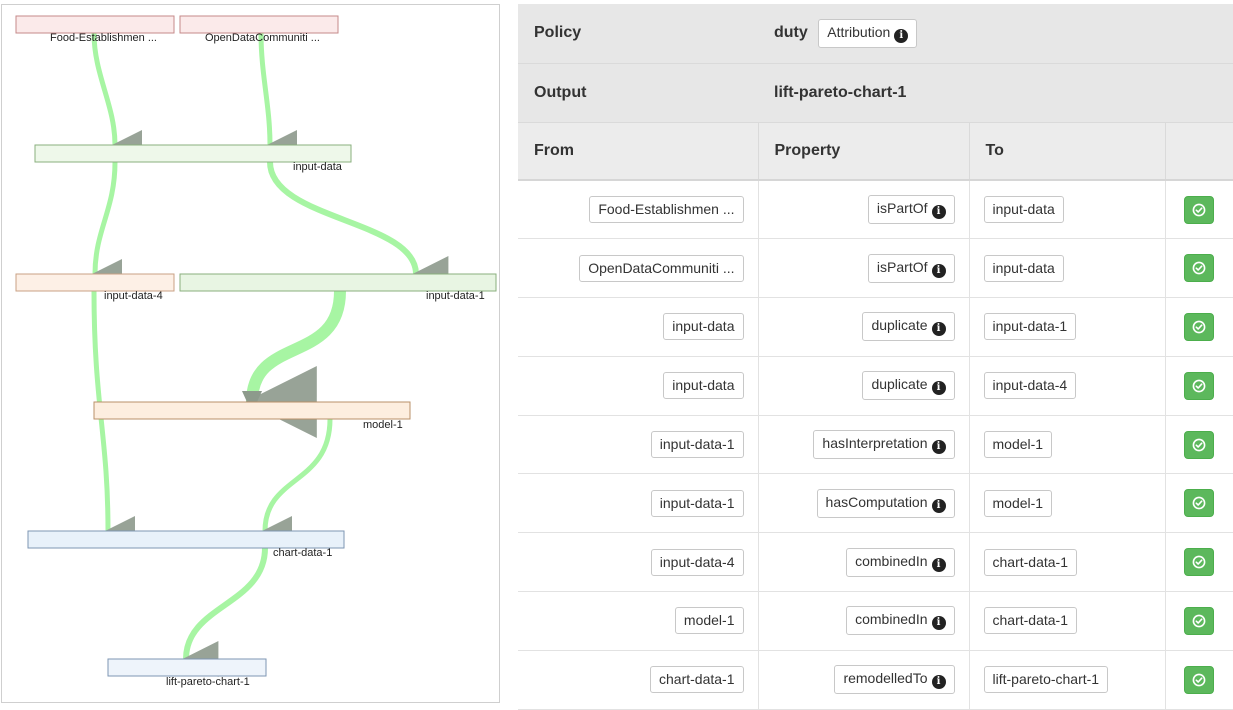 The width and height of the screenshot is (1233, 710). Describe the element at coordinates (638, 327) in the screenshot. I see `from-cell: input-data` at that location.